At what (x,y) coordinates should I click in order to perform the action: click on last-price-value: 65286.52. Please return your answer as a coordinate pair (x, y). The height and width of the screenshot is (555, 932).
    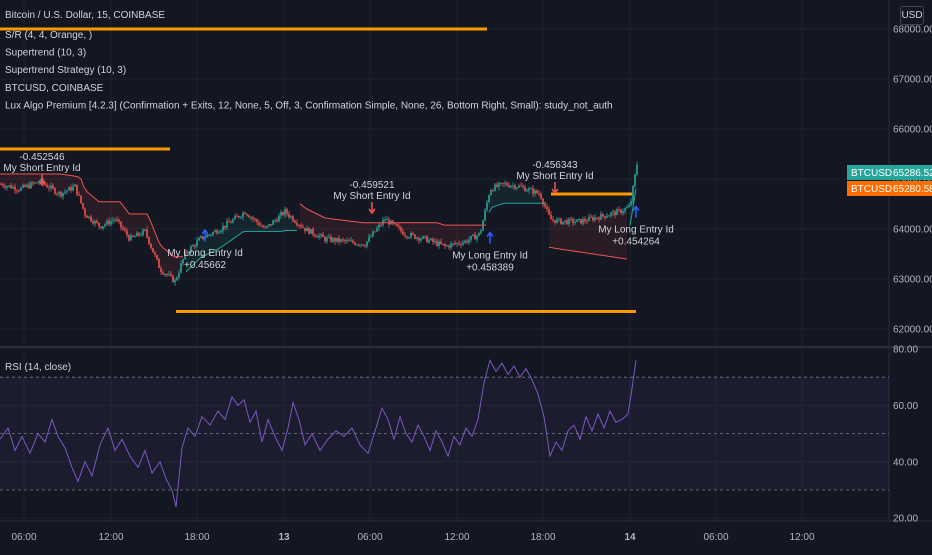
    Looking at the image, I should click on (912, 173).